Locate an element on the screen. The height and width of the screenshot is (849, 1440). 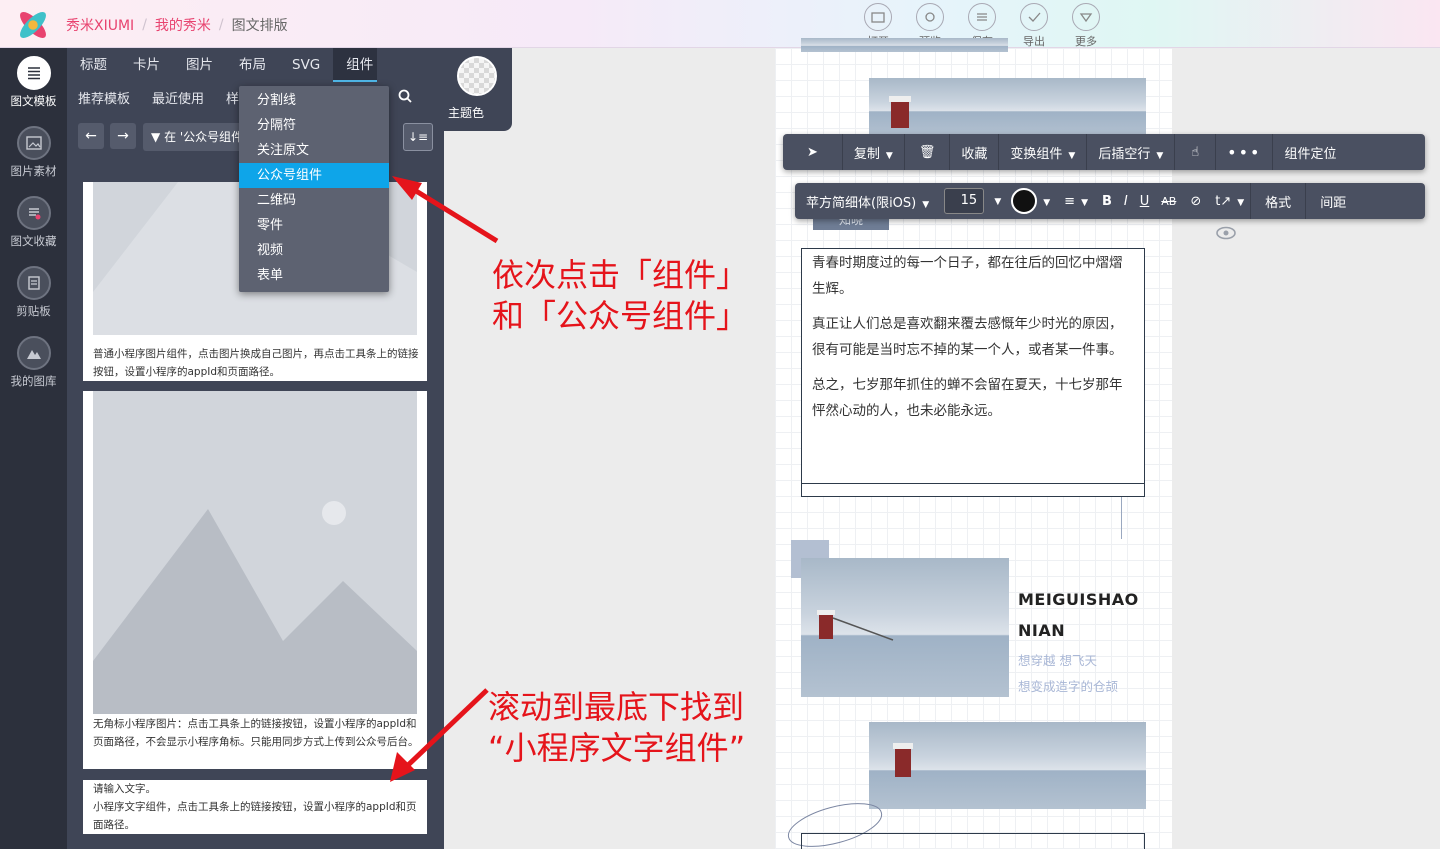
title-line-2: NIAN is located at coordinates (1042, 630).